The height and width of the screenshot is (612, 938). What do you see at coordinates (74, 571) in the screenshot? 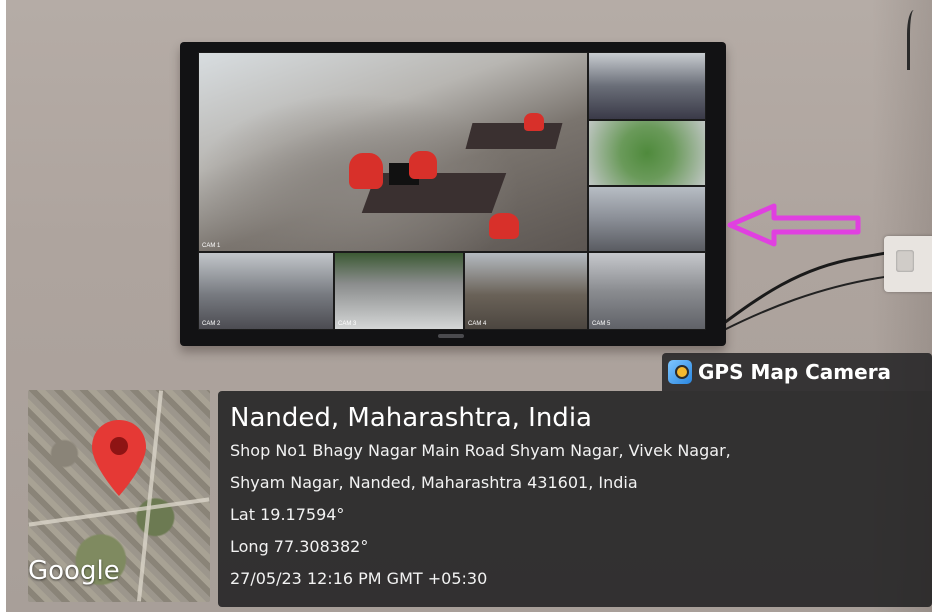
I see `google-label: Google` at bounding box center [74, 571].